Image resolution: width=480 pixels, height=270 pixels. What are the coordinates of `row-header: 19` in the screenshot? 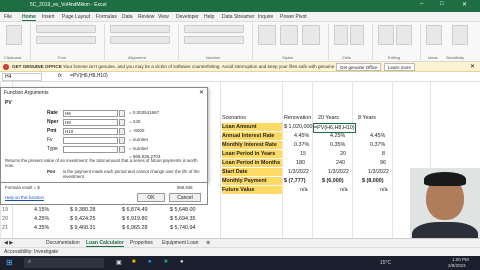 It's located at (5, 210).